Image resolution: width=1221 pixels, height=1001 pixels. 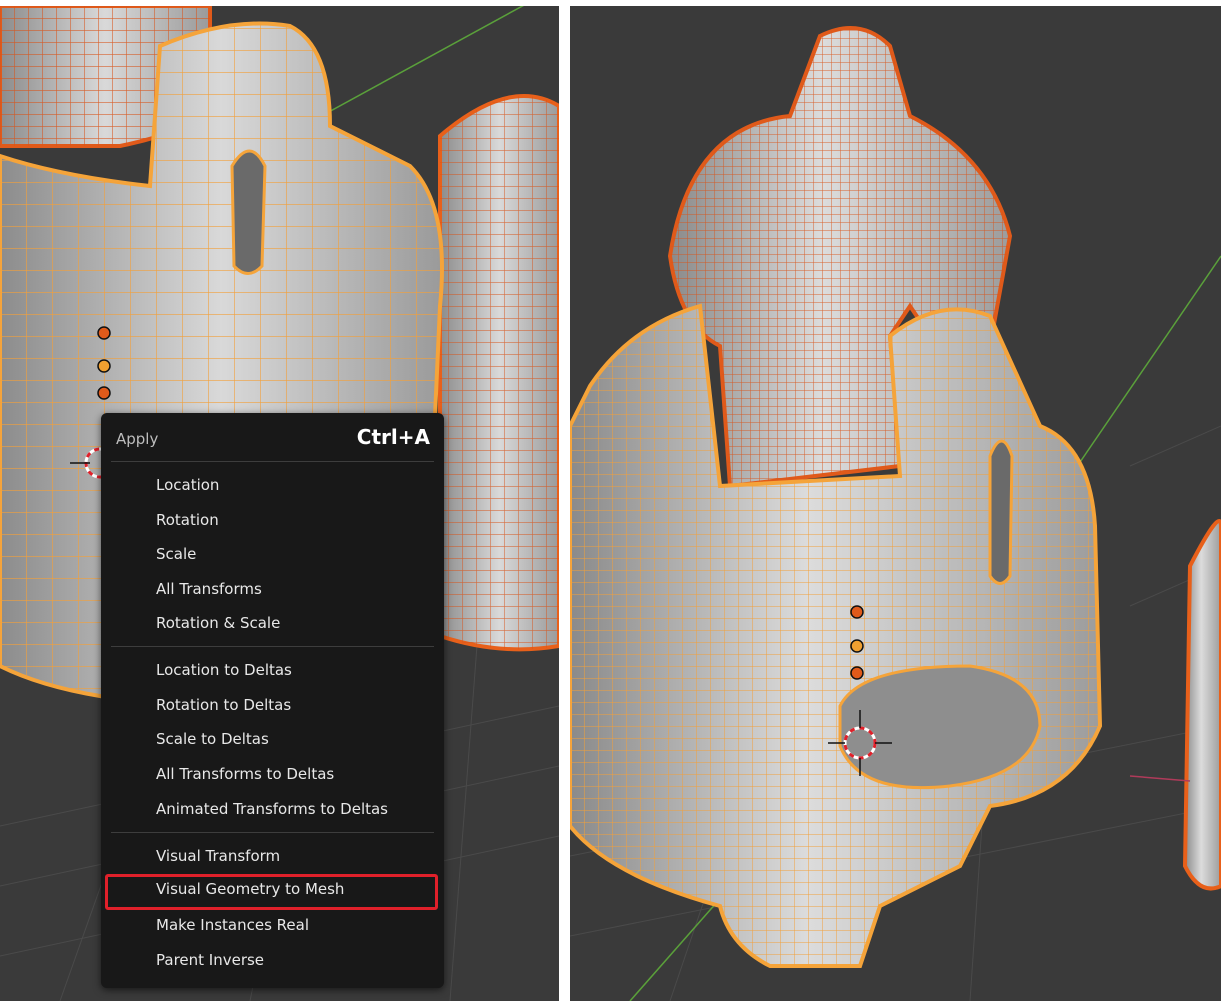 I want to click on menu-shortcut: Ctrl+A, so click(x=393, y=437).